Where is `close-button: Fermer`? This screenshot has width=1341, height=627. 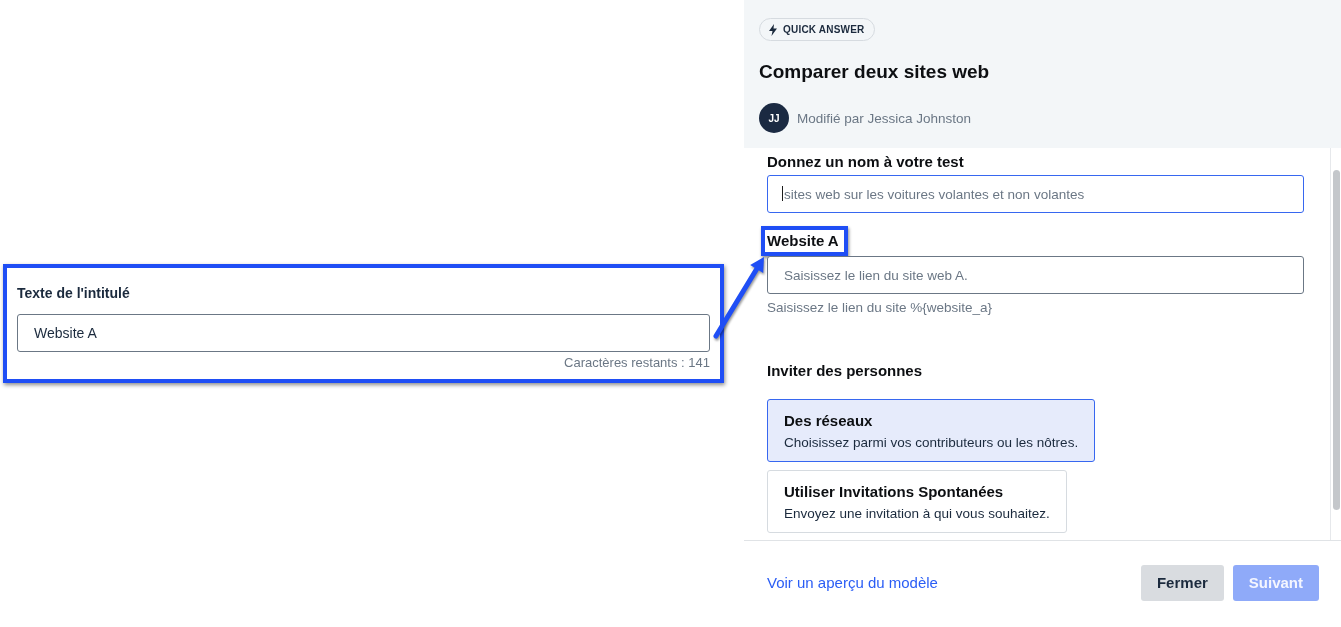
close-button: Fermer is located at coordinates (1182, 582).